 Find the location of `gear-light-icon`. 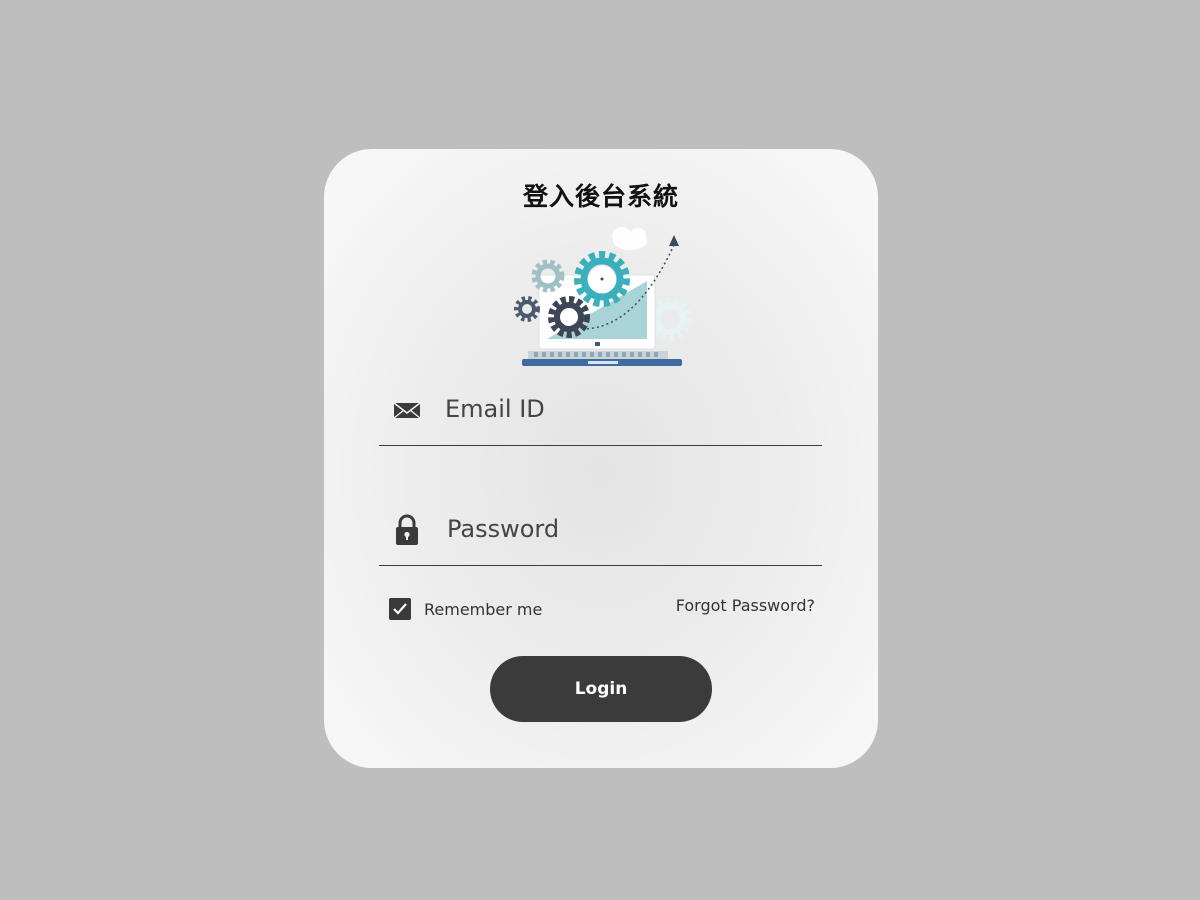

gear-light-icon is located at coordinates (670, 319).